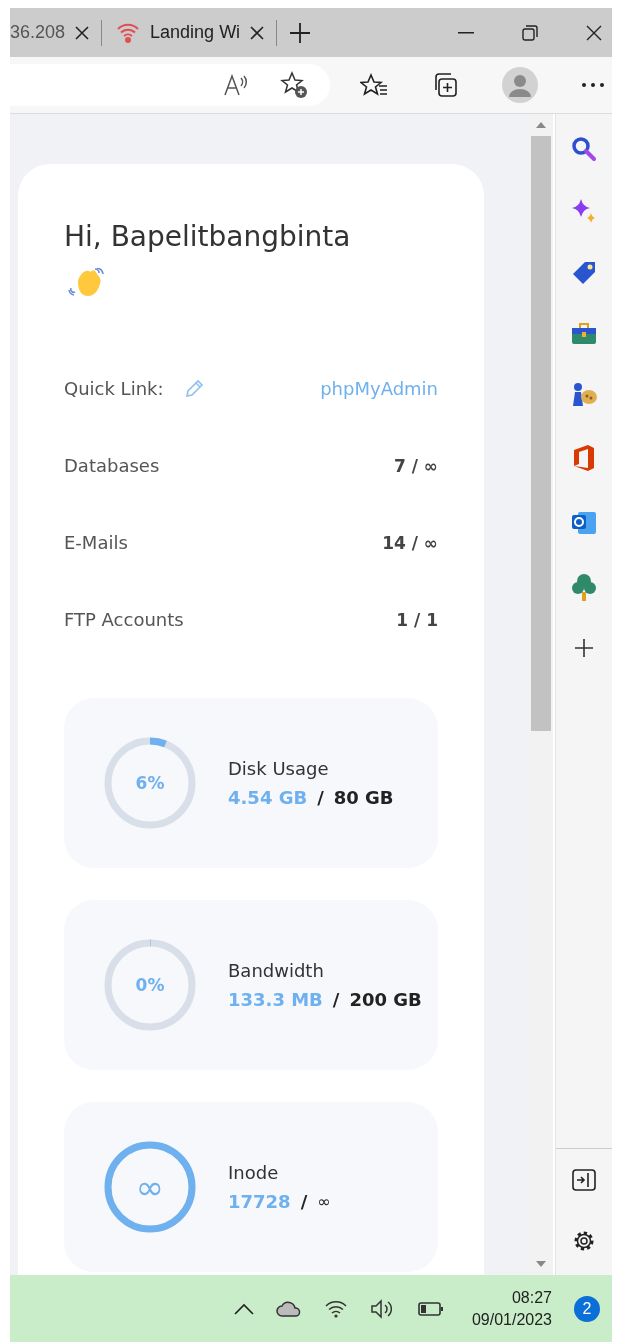  Describe the element at coordinates (466, 32) in the screenshot. I see `minimize-icon` at that location.